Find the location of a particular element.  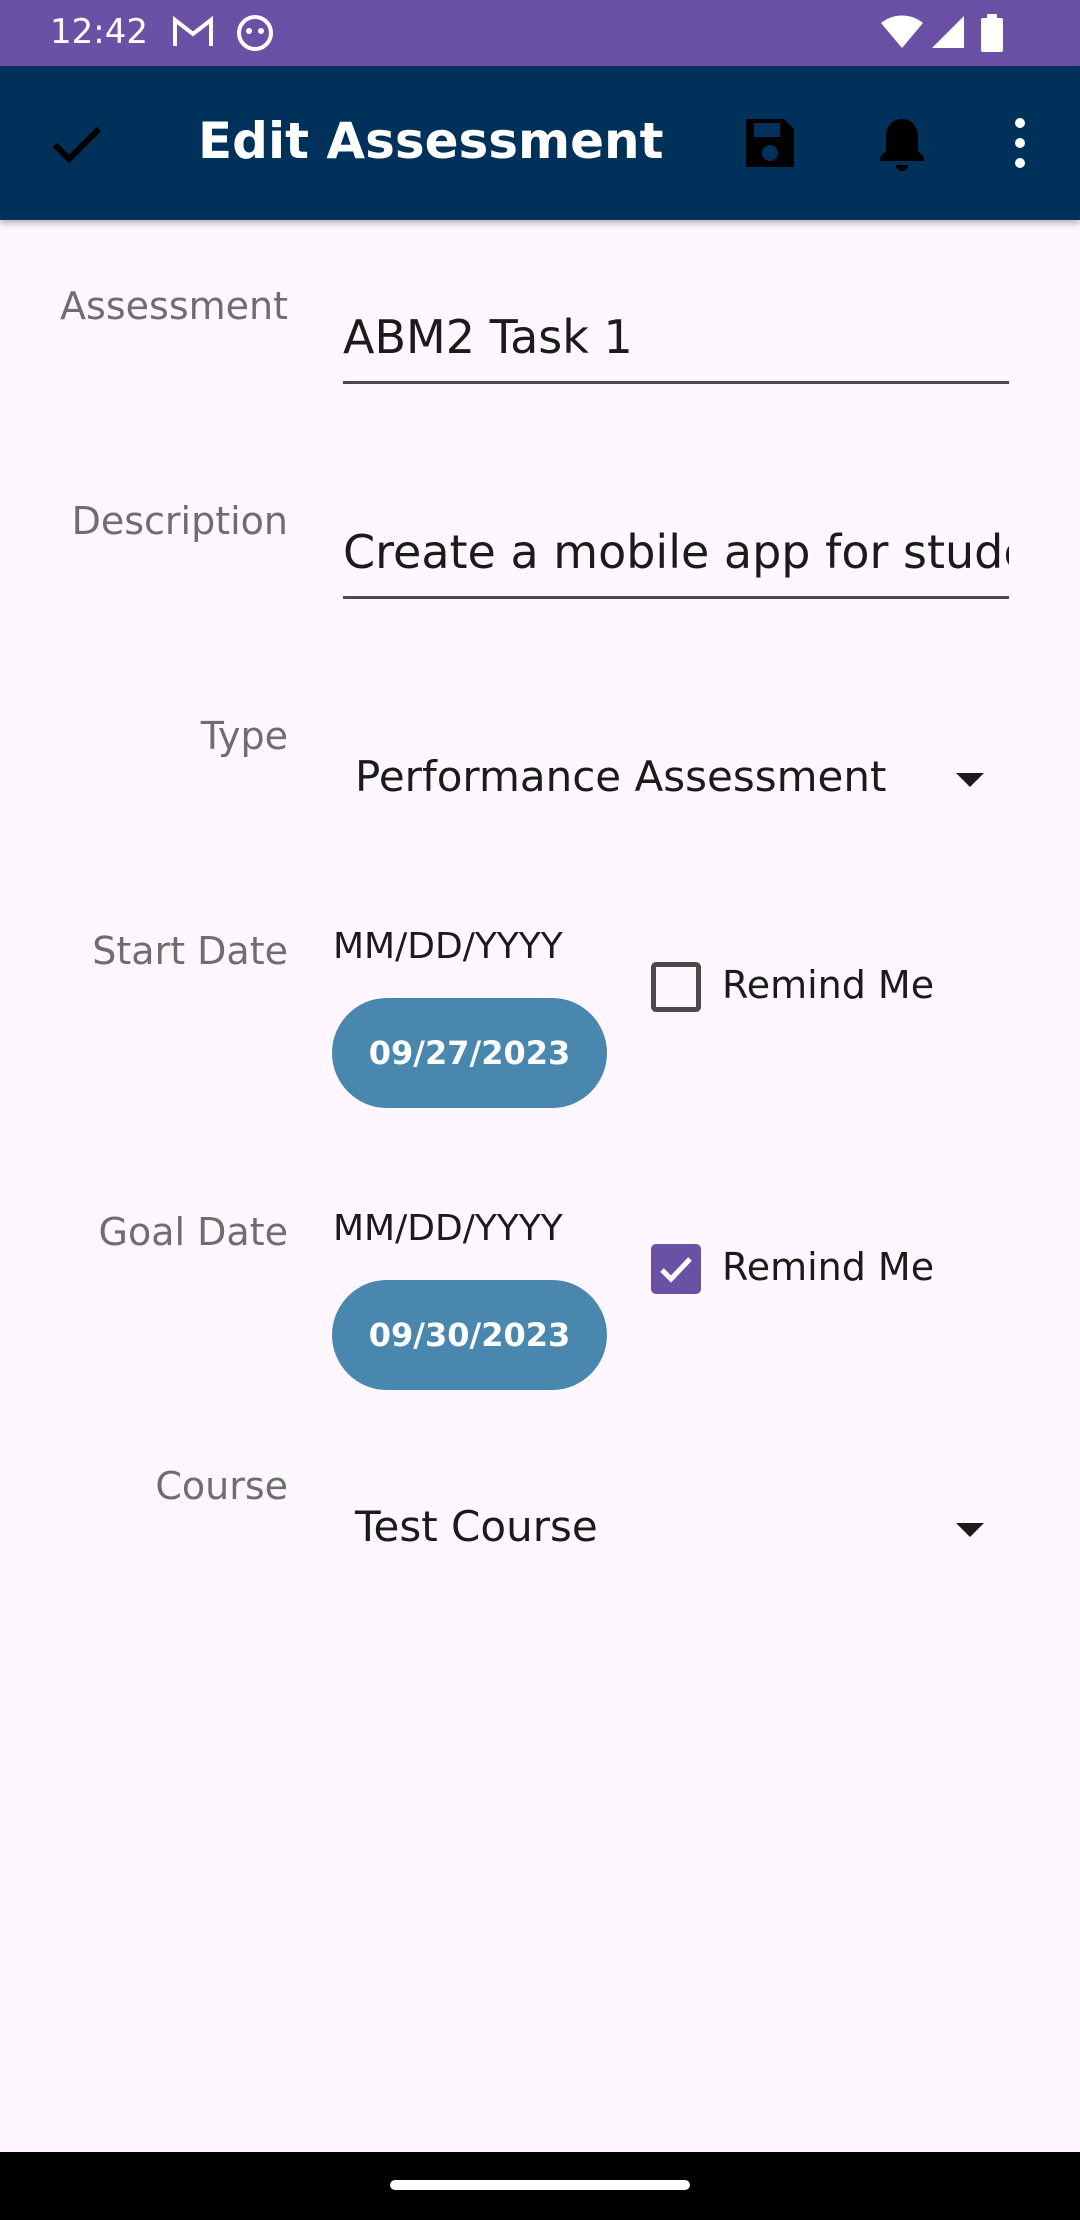

bell-icon is located at coordinates (902, 143).